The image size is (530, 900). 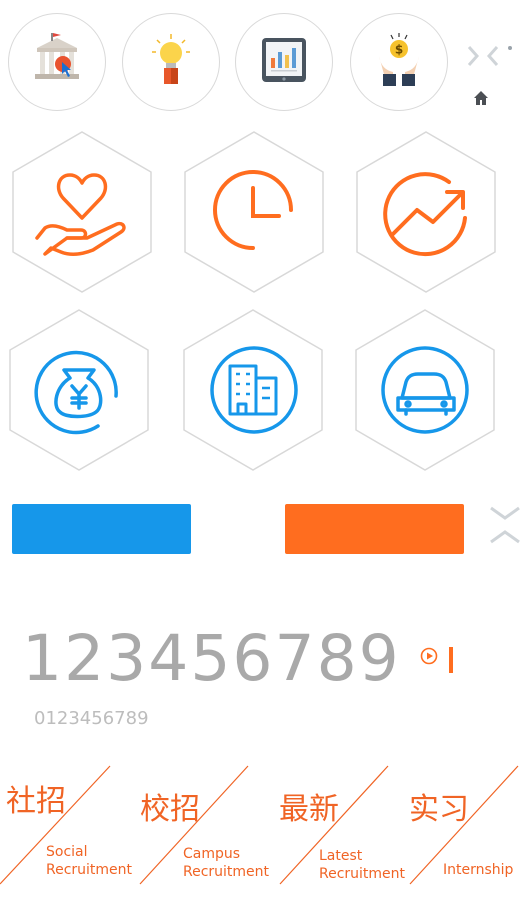 I want to click on nav-campus-en-1: Campus, so click(x=212, y=854).